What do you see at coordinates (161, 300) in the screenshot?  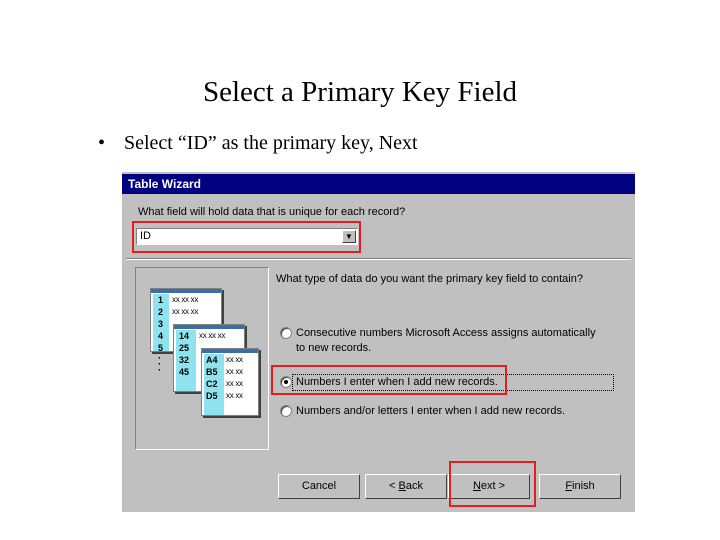 I see `key-cell: 1` at bounding box center [161, 300].